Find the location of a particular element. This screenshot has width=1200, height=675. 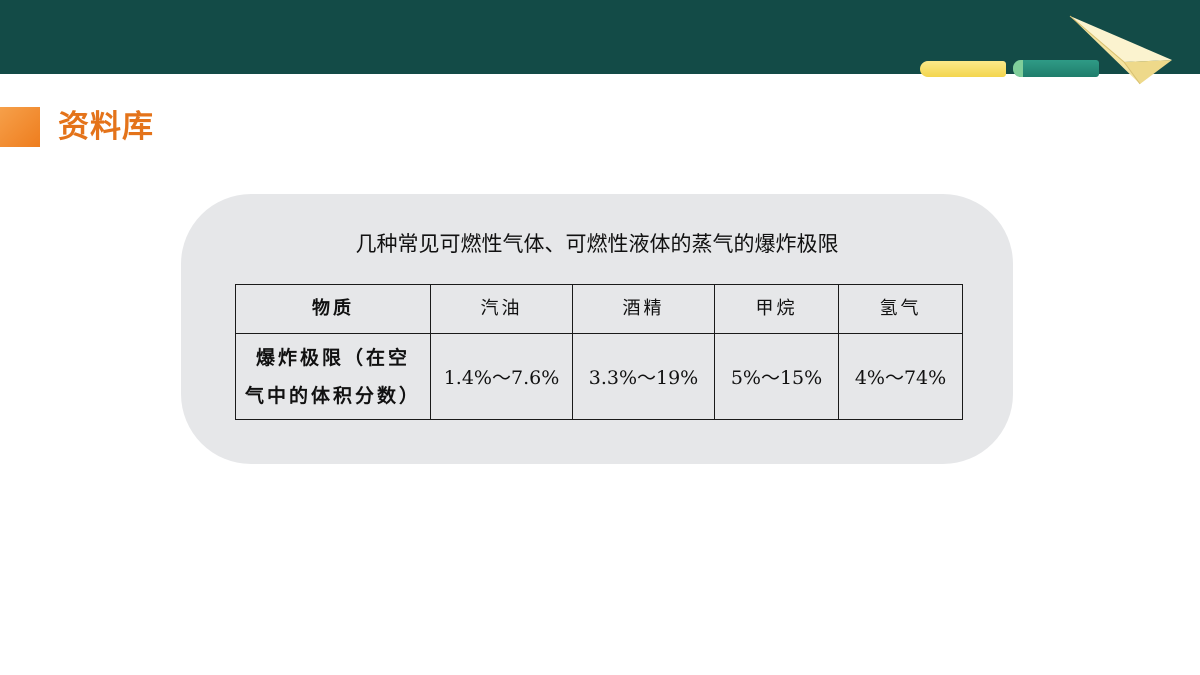

header-gasoline: 汽油 is located at coordinates (501, 309).